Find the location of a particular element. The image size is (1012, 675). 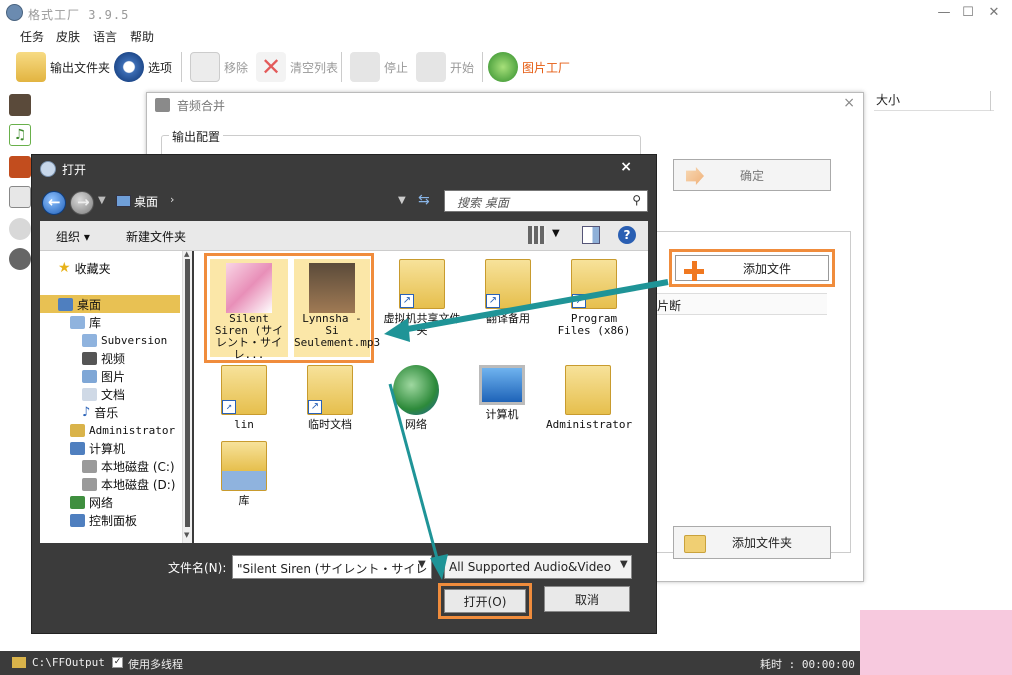

nav-network: 网络 is located at coordinates (91, 502).